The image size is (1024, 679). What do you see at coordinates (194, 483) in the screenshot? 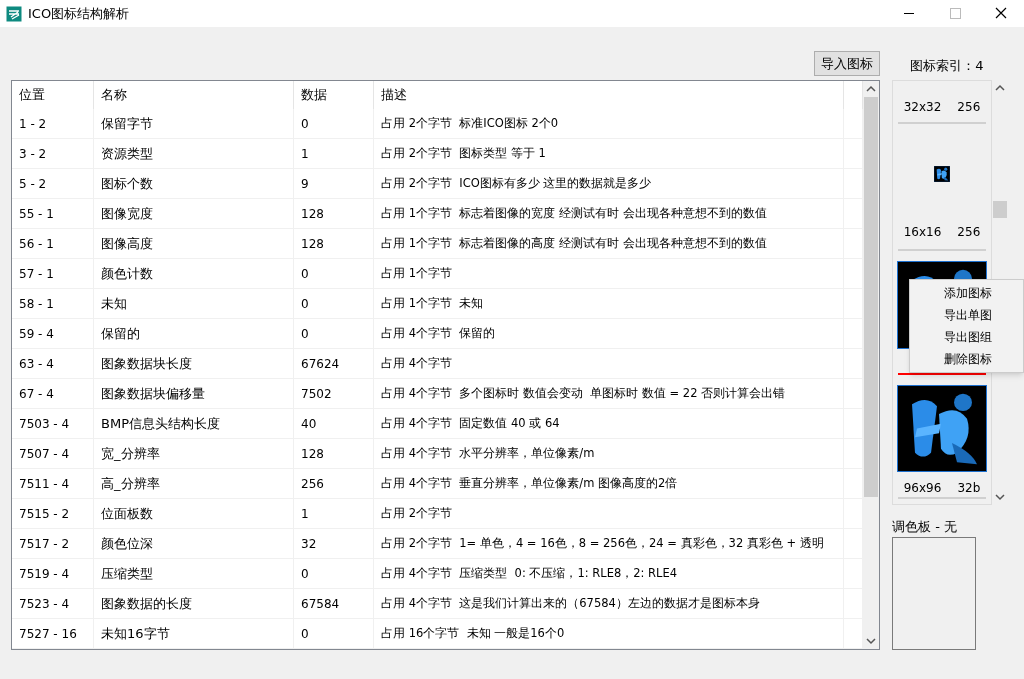
I see `table-cell: 高_分辨率` at bounding box center [194, 483].